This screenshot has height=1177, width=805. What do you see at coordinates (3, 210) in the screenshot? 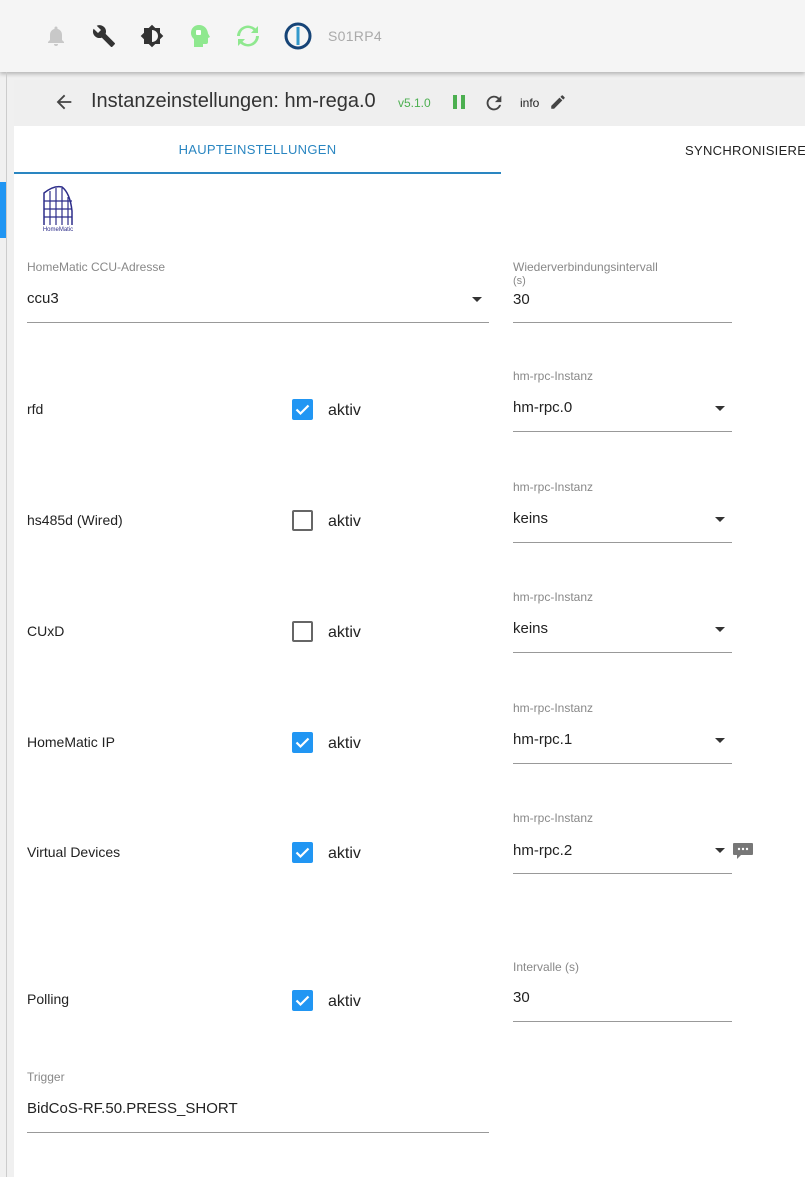
I see `left-indicator` at bounding box center [3, 210].